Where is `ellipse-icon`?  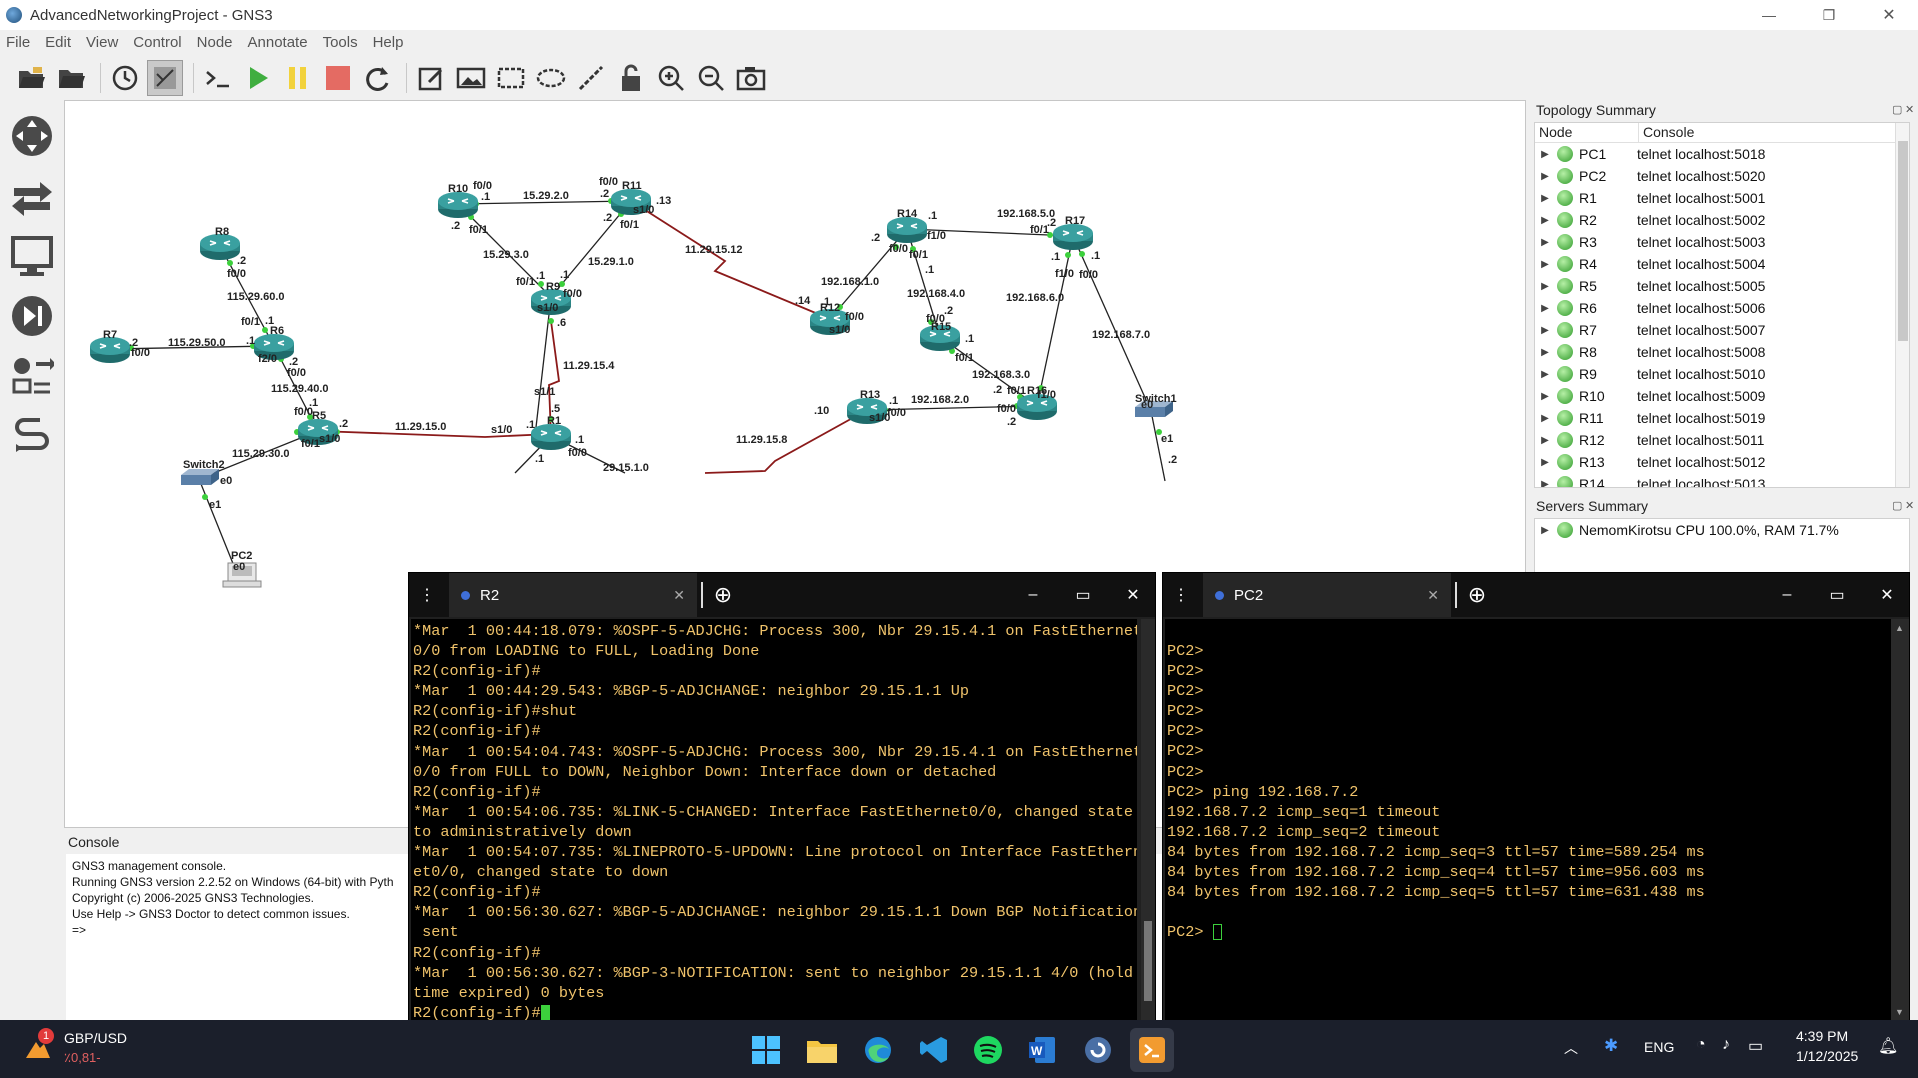
ellipse-icon is located at coordinates (551, 78).